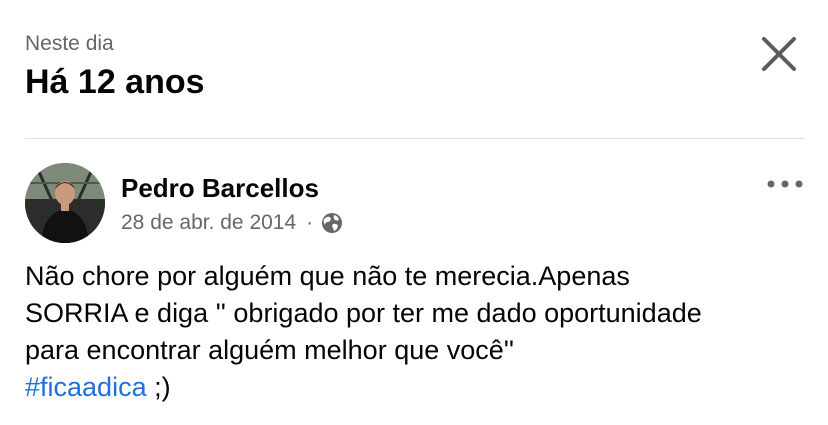 The width and height of the screenshot is (828, 425). Describe the element at coordinates (332, 223) in the screenshot. I see `globe-icon` at that location.